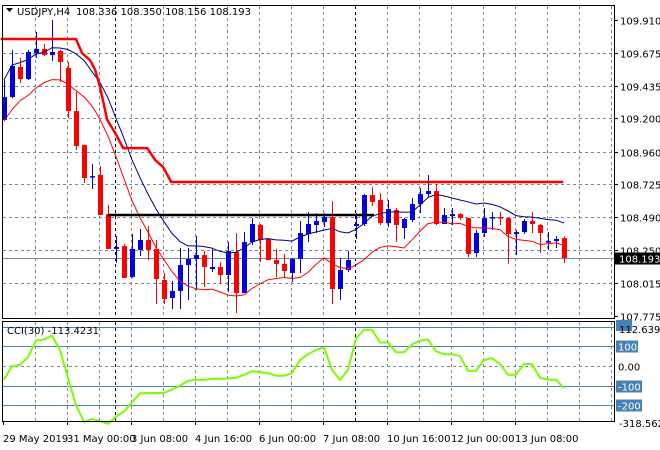 Image resolution: width=660 pixels, height=450 pixels. Describe the element at coordinates (163, 12) in the screenshot. I see `ohlc-readout: 108.336 108.350 108.156 108.193` at that location.